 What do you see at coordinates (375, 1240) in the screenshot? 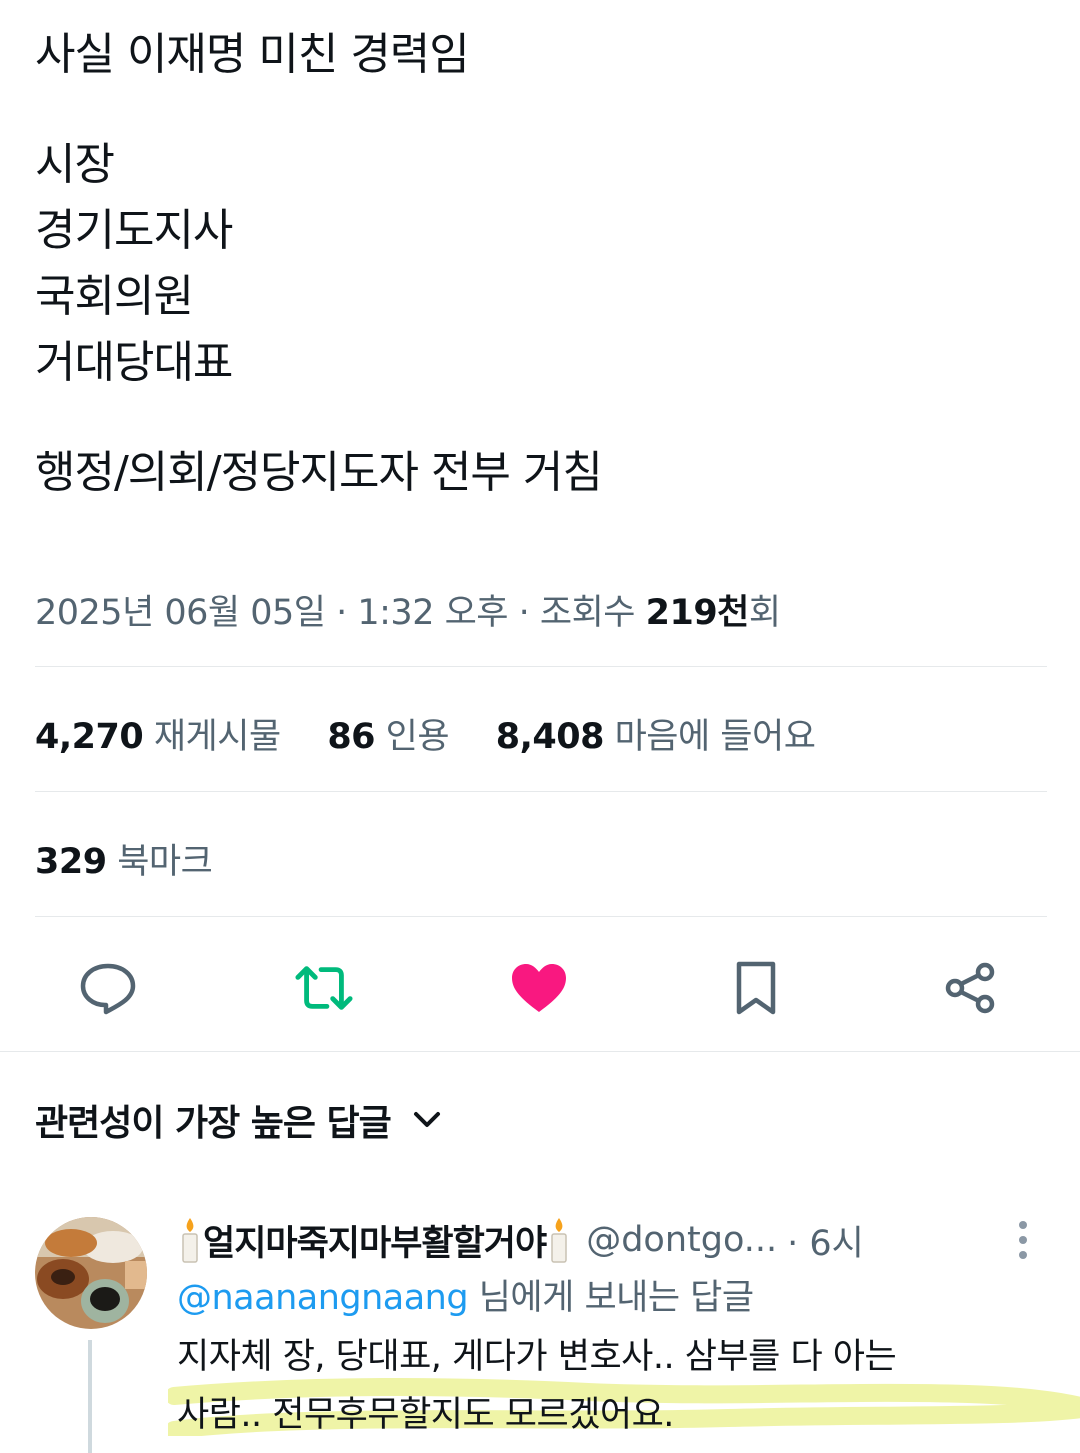
I see `reply-display-name: 얼지마죽지마부활할거야` at bounding box center [375, 1240].